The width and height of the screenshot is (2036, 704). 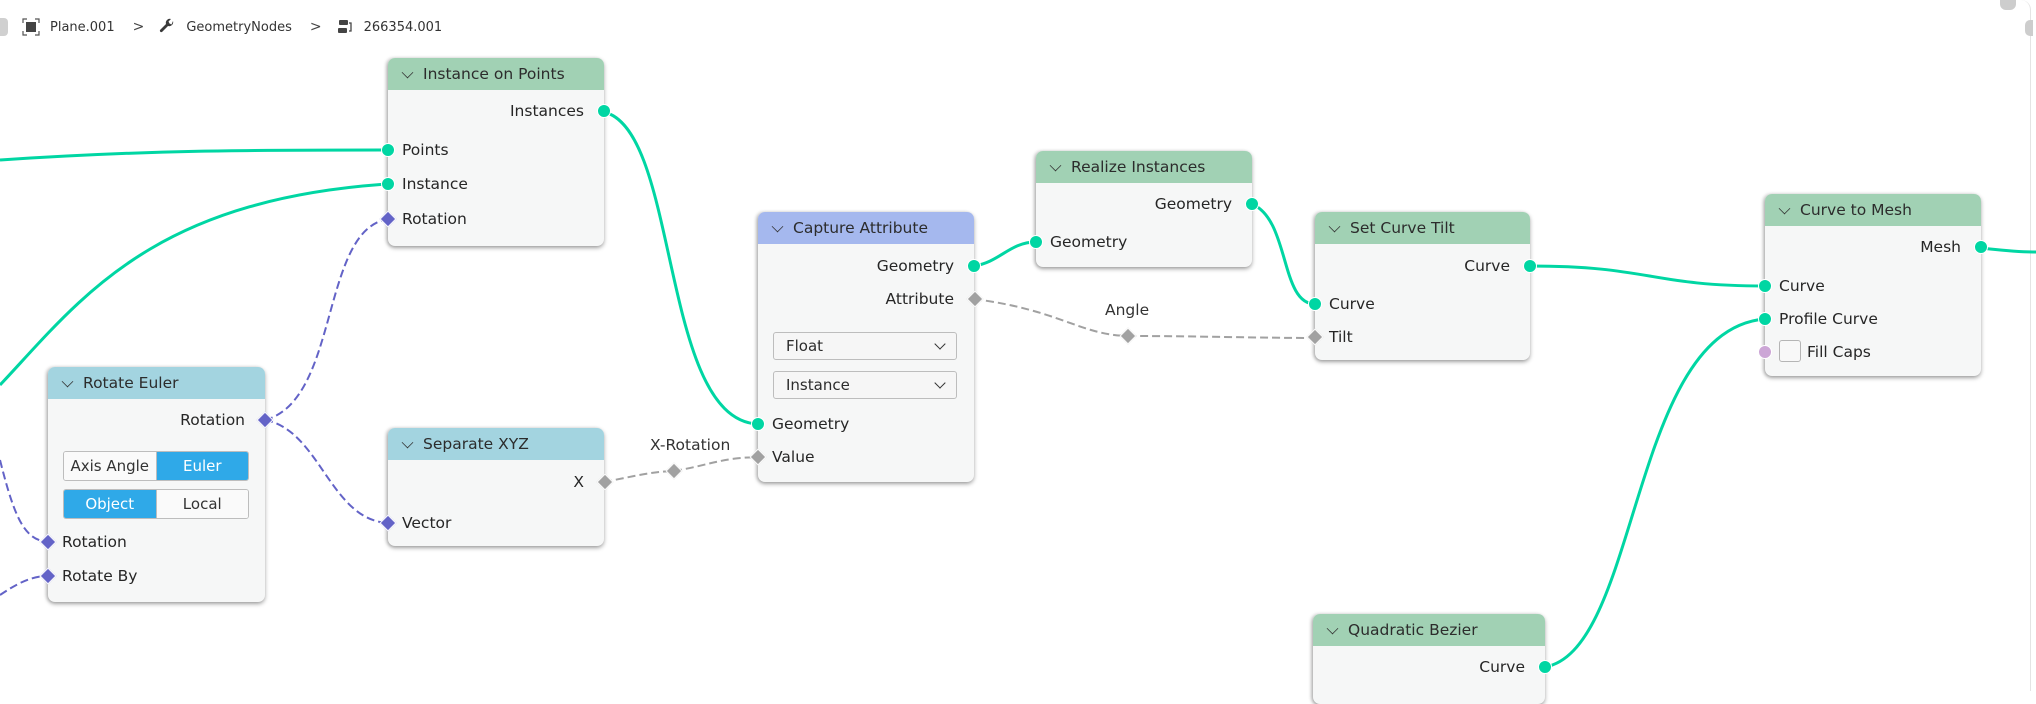 I want to click on node-header: Separate XYZ, so click(x=496, y=444).